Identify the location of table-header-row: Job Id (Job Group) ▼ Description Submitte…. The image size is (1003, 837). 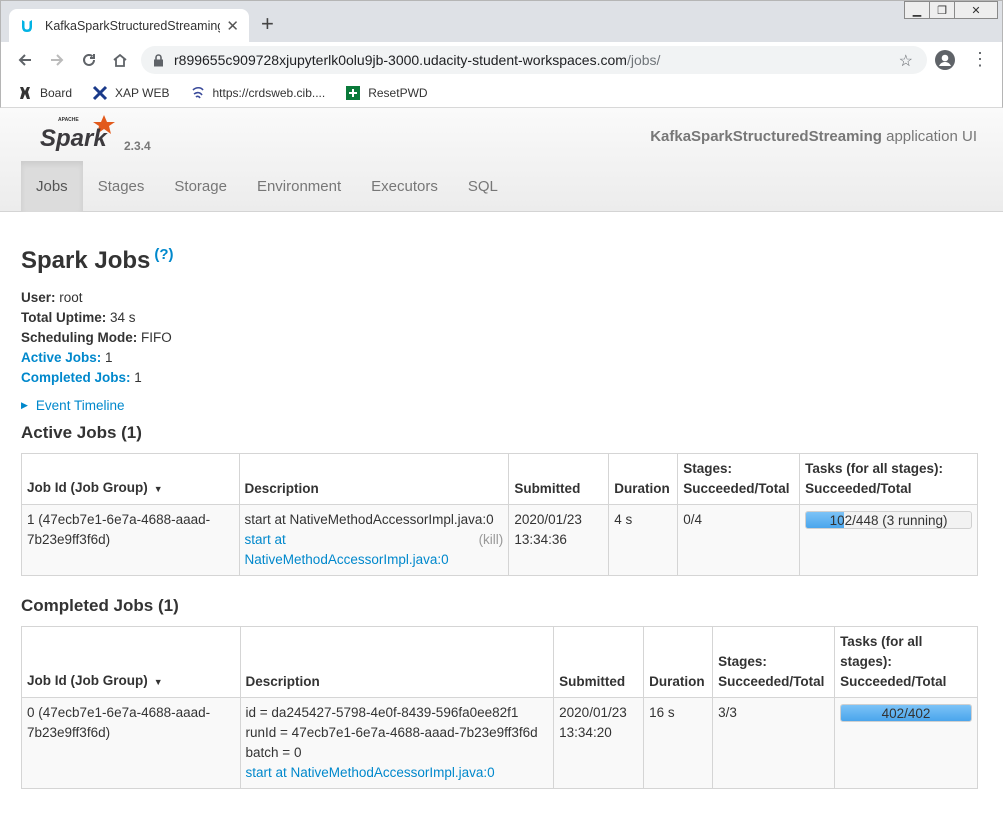
(499, 479).